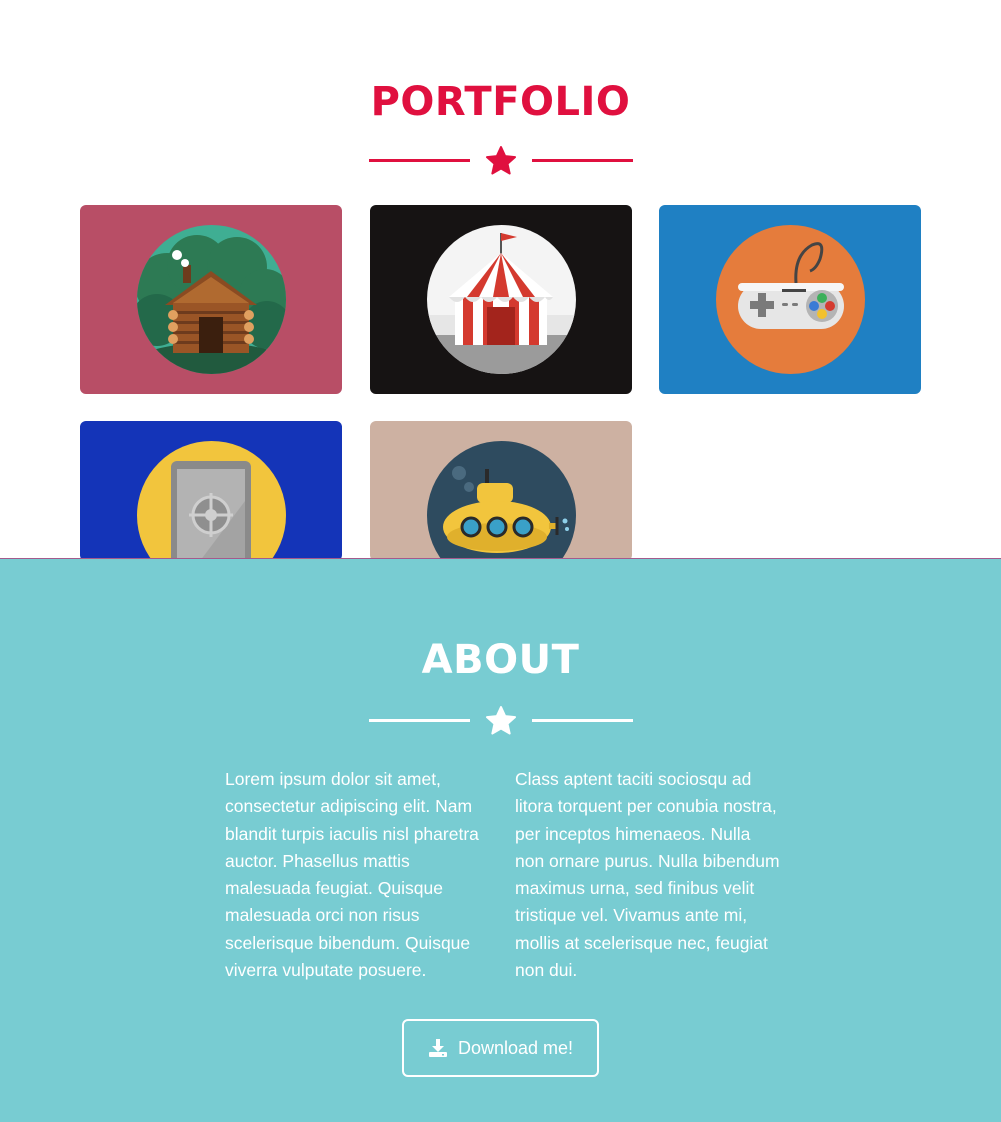 The width and height of the screenshot is (1001, 1122). I want to click on circus-tent-icon, so click(501, 299).